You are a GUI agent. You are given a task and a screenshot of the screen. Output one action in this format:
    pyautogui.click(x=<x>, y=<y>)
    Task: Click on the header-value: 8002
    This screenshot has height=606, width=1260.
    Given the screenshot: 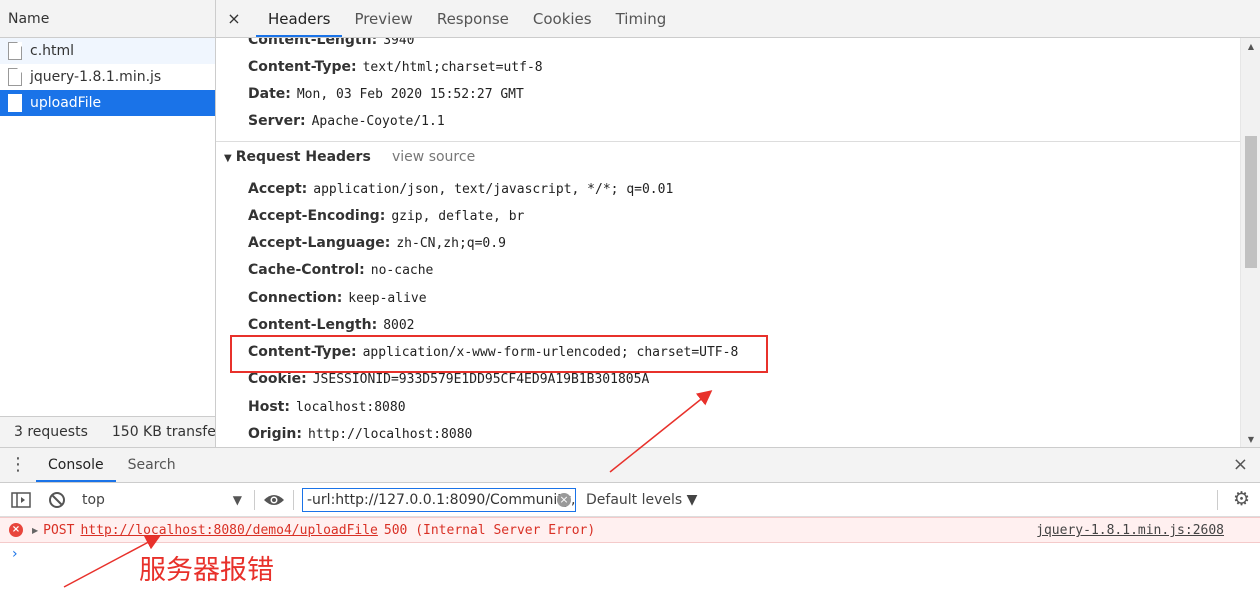 What is the action you would take?
    pyautogui.click(x=399, y=325)
    